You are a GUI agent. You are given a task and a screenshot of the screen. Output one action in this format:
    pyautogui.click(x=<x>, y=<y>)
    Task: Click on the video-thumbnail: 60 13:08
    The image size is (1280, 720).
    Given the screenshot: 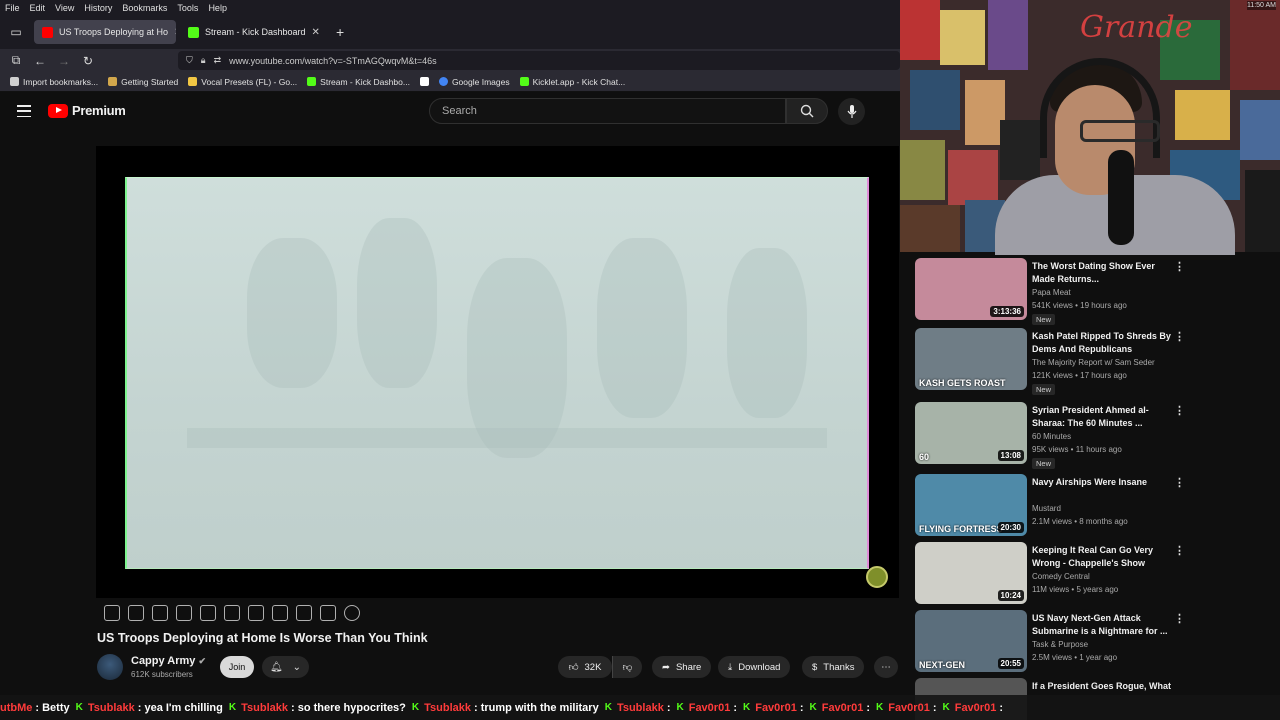 What is the action you would take?
    pyautogui.click(x=971, y=433)
    